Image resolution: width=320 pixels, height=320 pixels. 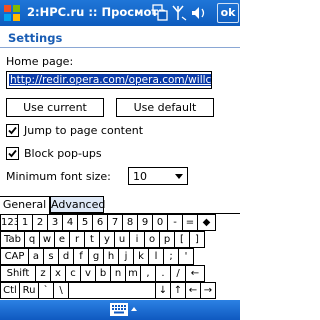 What do you see at coordinates (25, 205) in the screenshot?
I see `tab-general: General` at bounding box center [25, 205].